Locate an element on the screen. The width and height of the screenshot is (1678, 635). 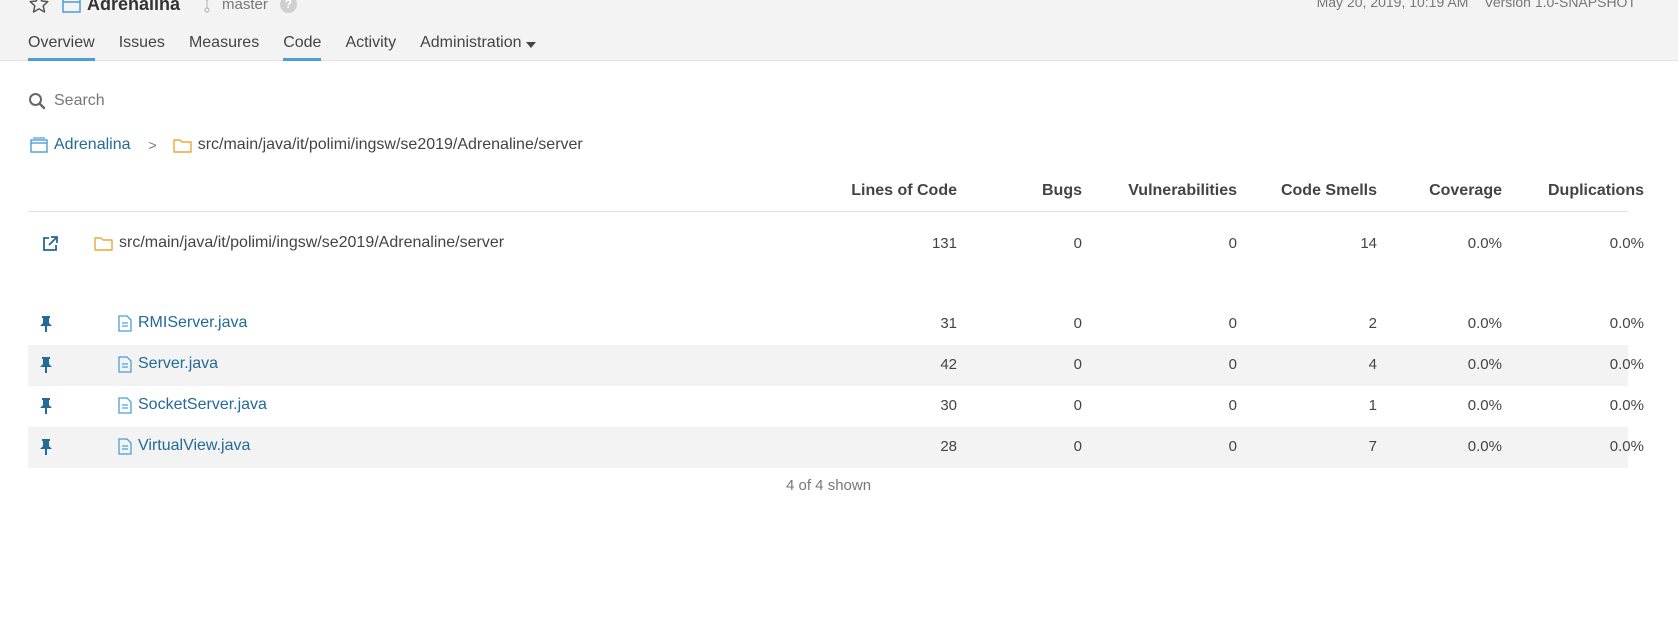
project-name: Adrenalina is located at coordinates (133, 7).